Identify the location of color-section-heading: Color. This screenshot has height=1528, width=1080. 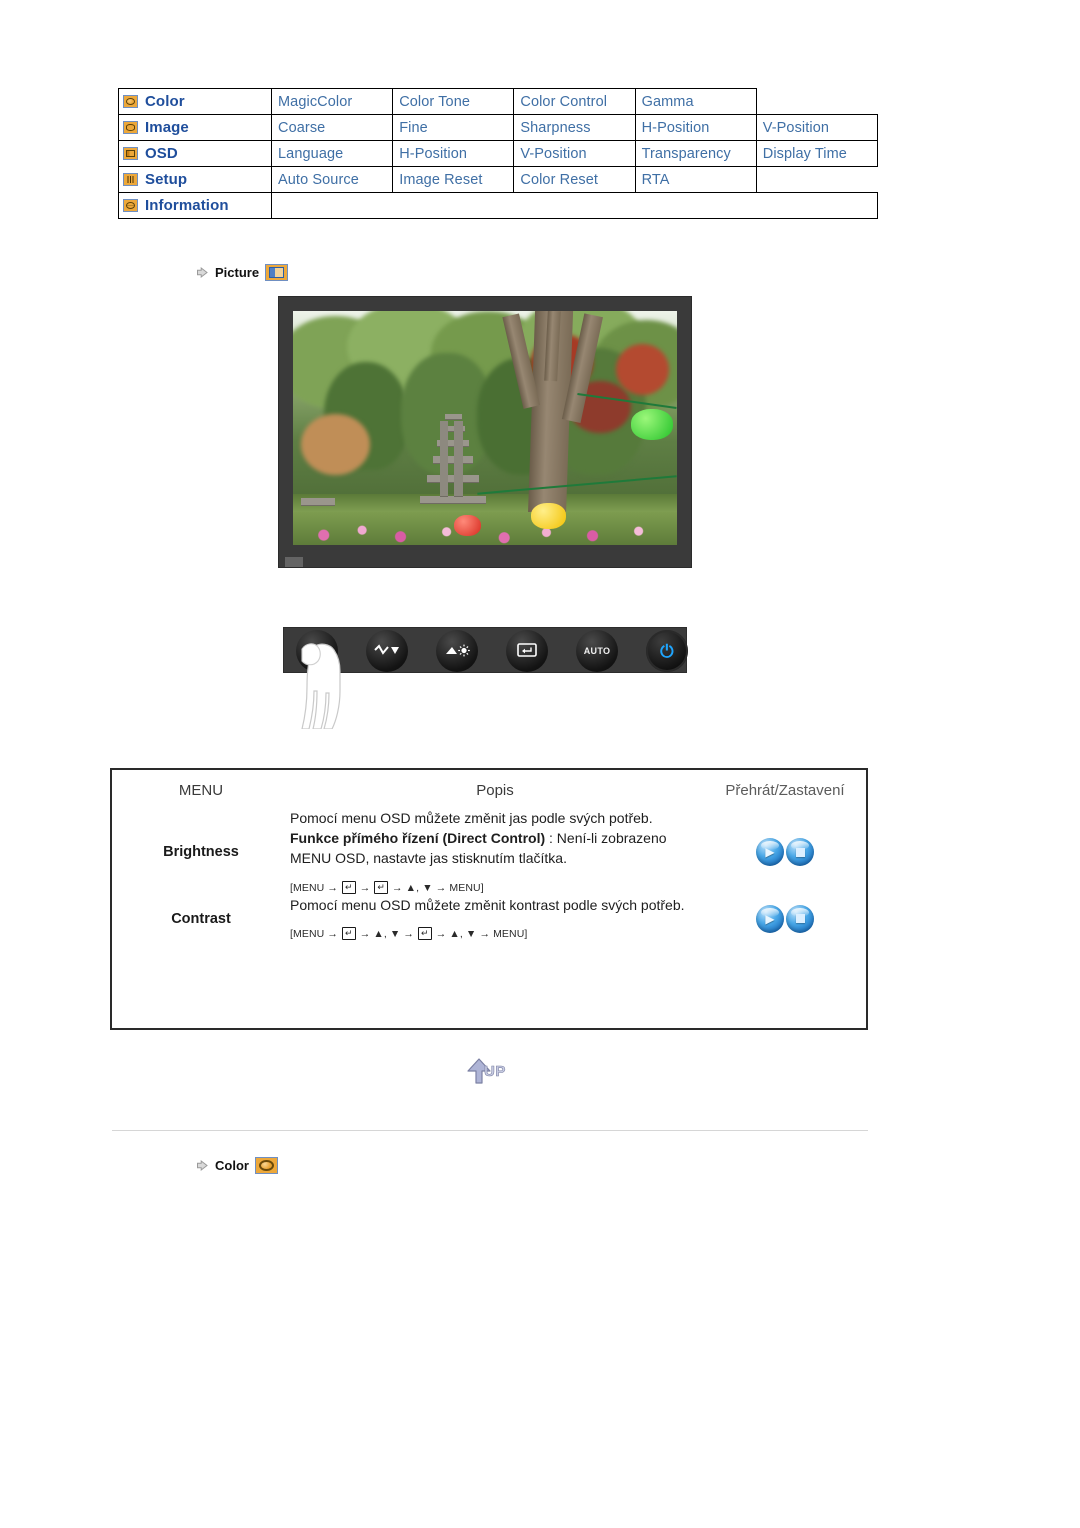
(237, 1165).